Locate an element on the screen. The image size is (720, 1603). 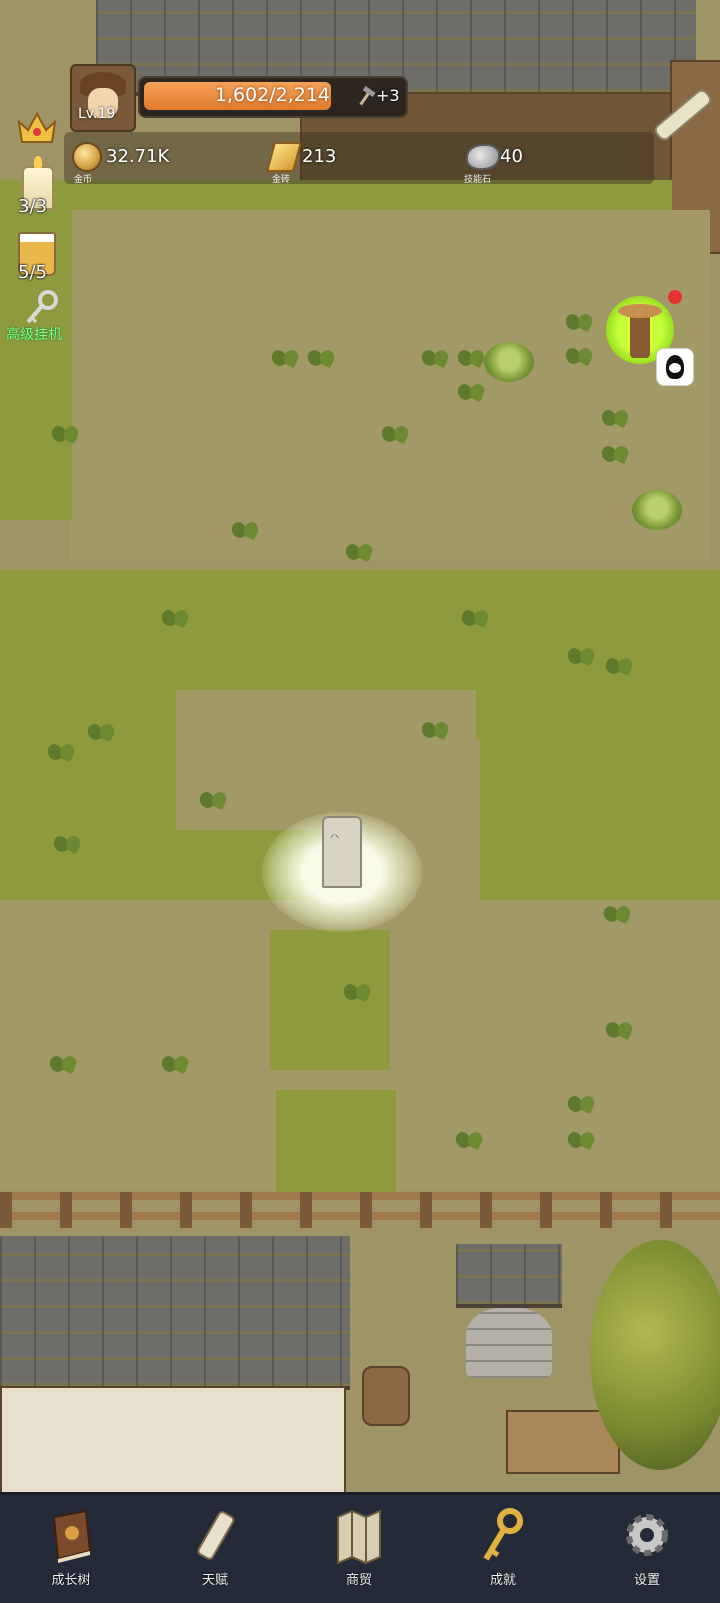
coin-caption: 金币 is located at coordinates (83, 180).